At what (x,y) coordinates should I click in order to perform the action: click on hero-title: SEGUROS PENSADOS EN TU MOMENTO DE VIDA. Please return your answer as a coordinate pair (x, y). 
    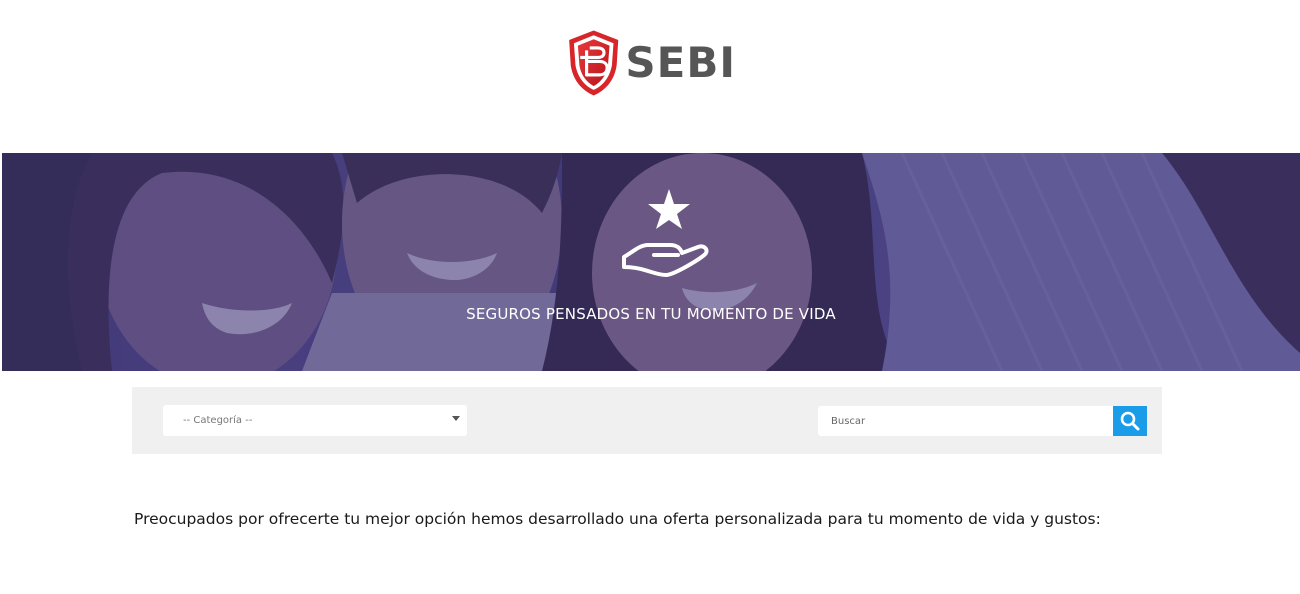
    Looking at the image, I should click on (651, 314).